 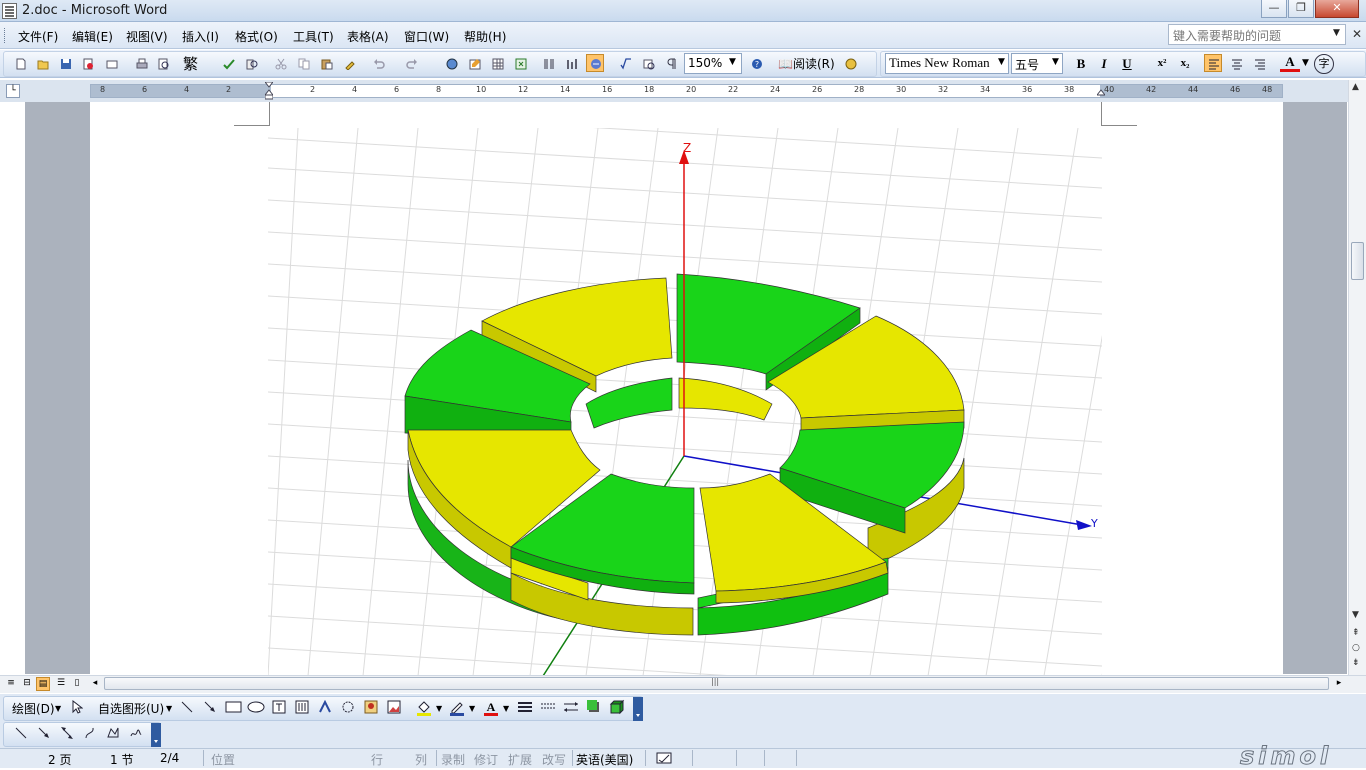 What do you see at coordinates (472, 708) in the screenshot?
I see `line-color-dropdown-icon: ▼` at bounding box center [472, 708].